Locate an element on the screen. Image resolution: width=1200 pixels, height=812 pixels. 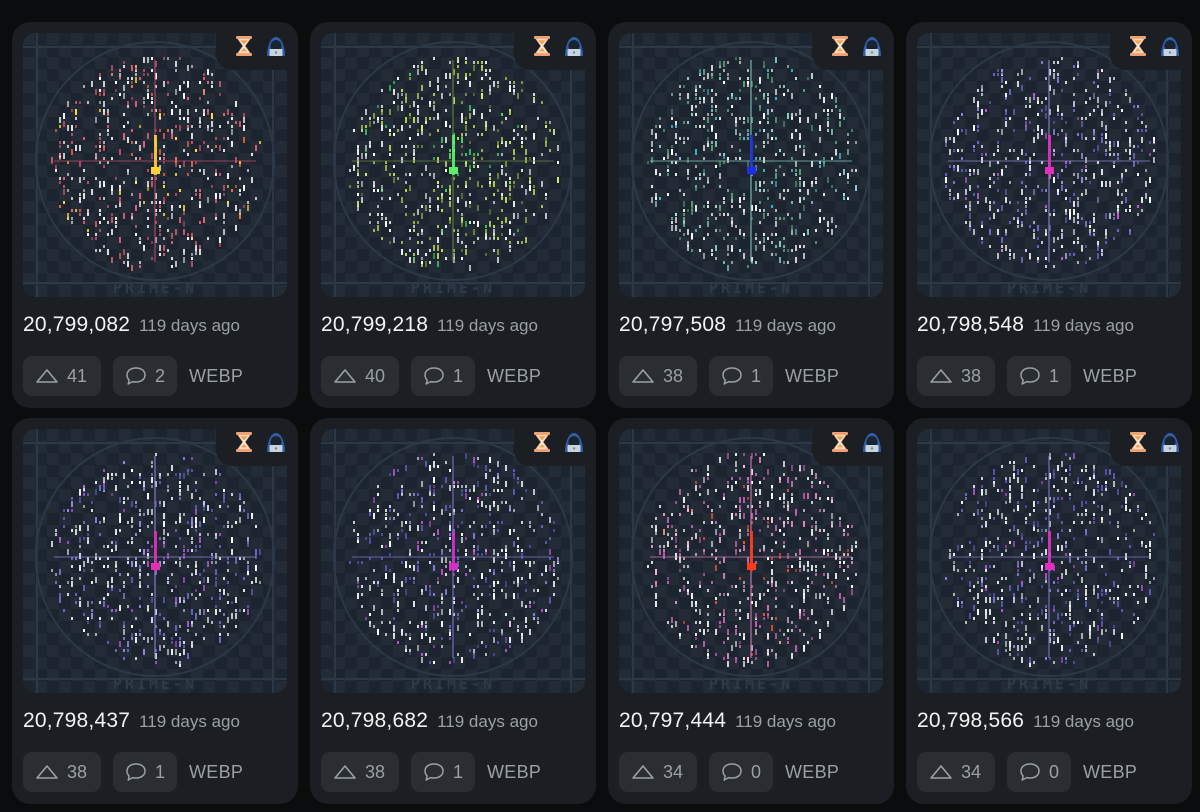
inscription-number: 20,797,444 is located at coordinates (672, 721).